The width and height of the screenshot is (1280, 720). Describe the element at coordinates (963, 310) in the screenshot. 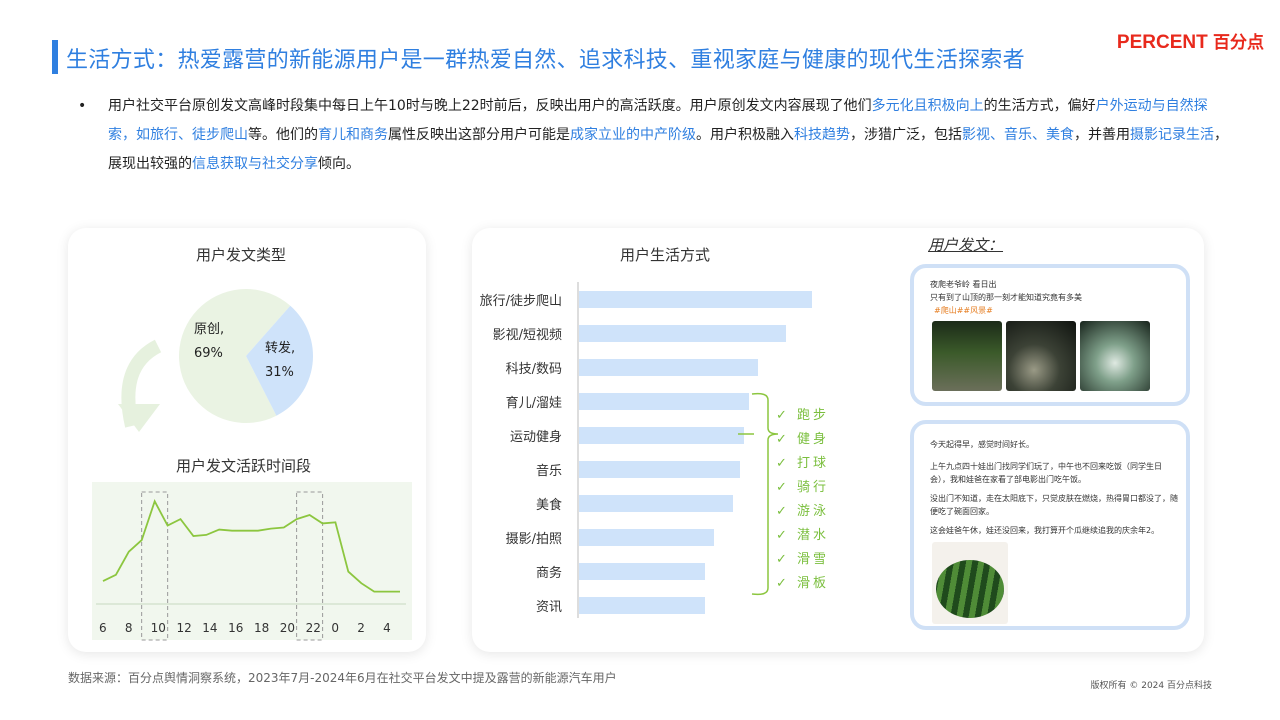

I see `post1-tags: #爬山##风景#` at that location.